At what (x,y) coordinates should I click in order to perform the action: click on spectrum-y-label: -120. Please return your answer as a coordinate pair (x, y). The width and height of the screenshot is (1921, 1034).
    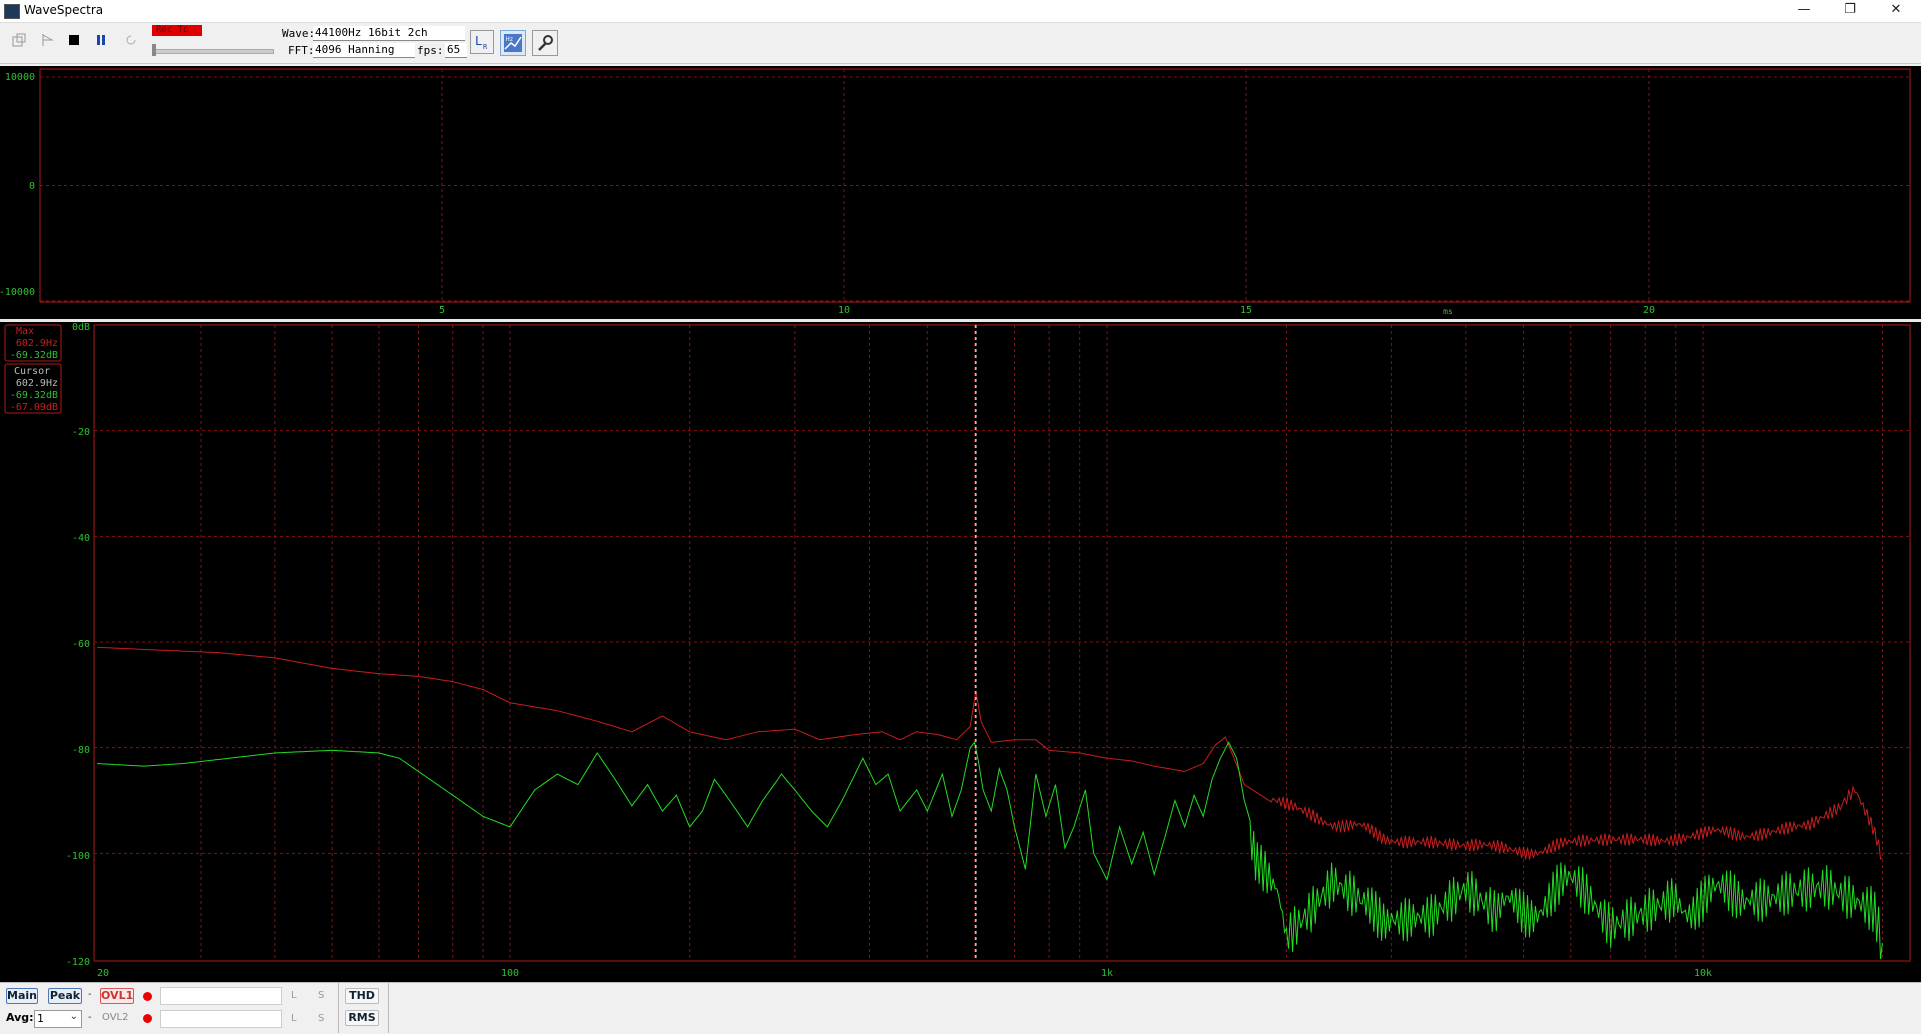
    Looking at the image, I should click on (78, 962).